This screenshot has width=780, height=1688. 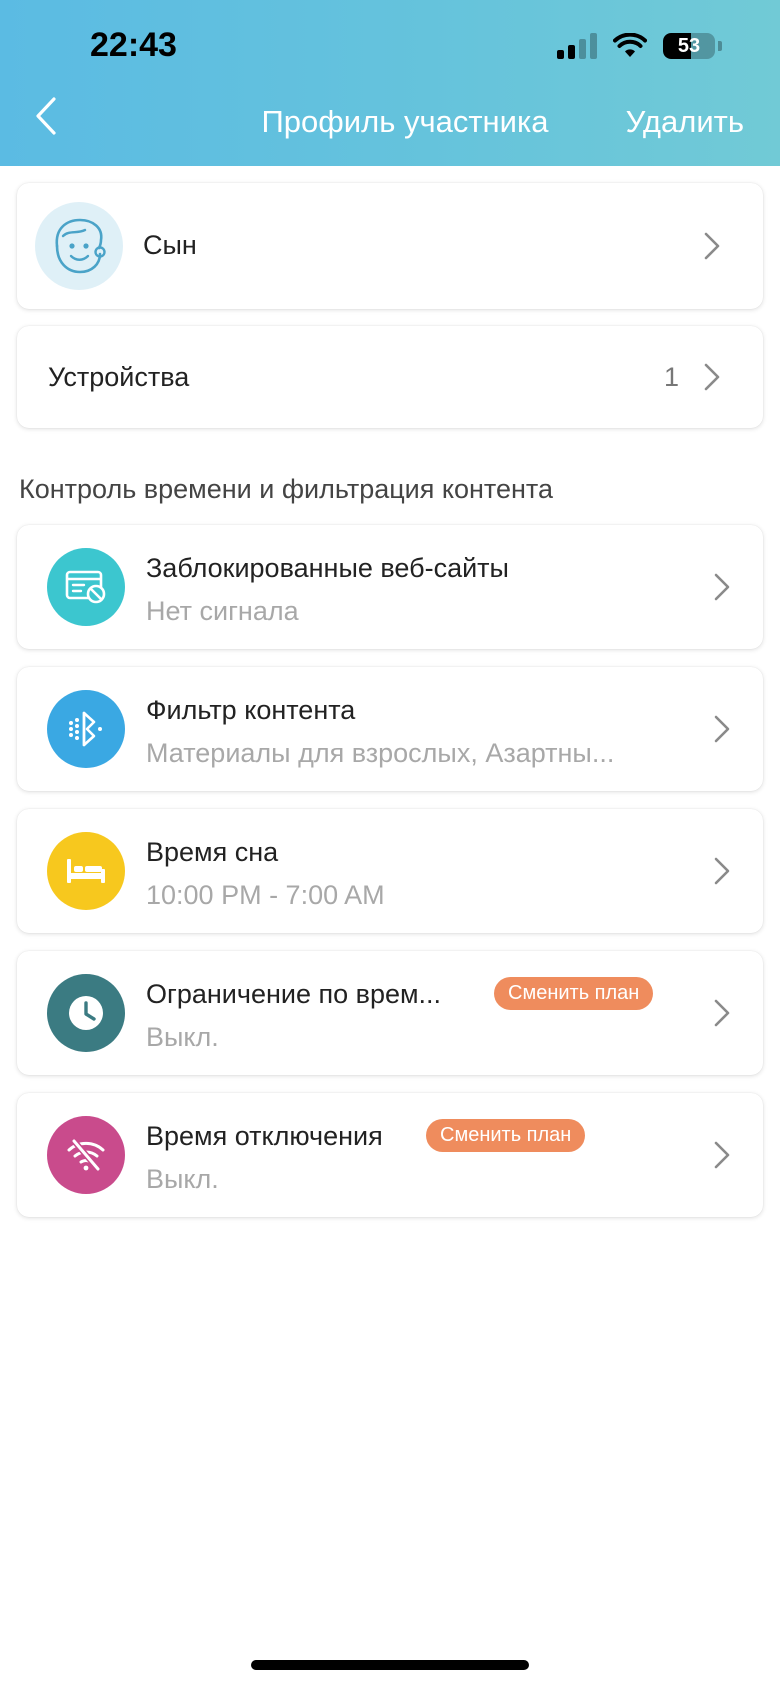 I want to click on status-bar: 22:43 53, so click(x=390, y=45).